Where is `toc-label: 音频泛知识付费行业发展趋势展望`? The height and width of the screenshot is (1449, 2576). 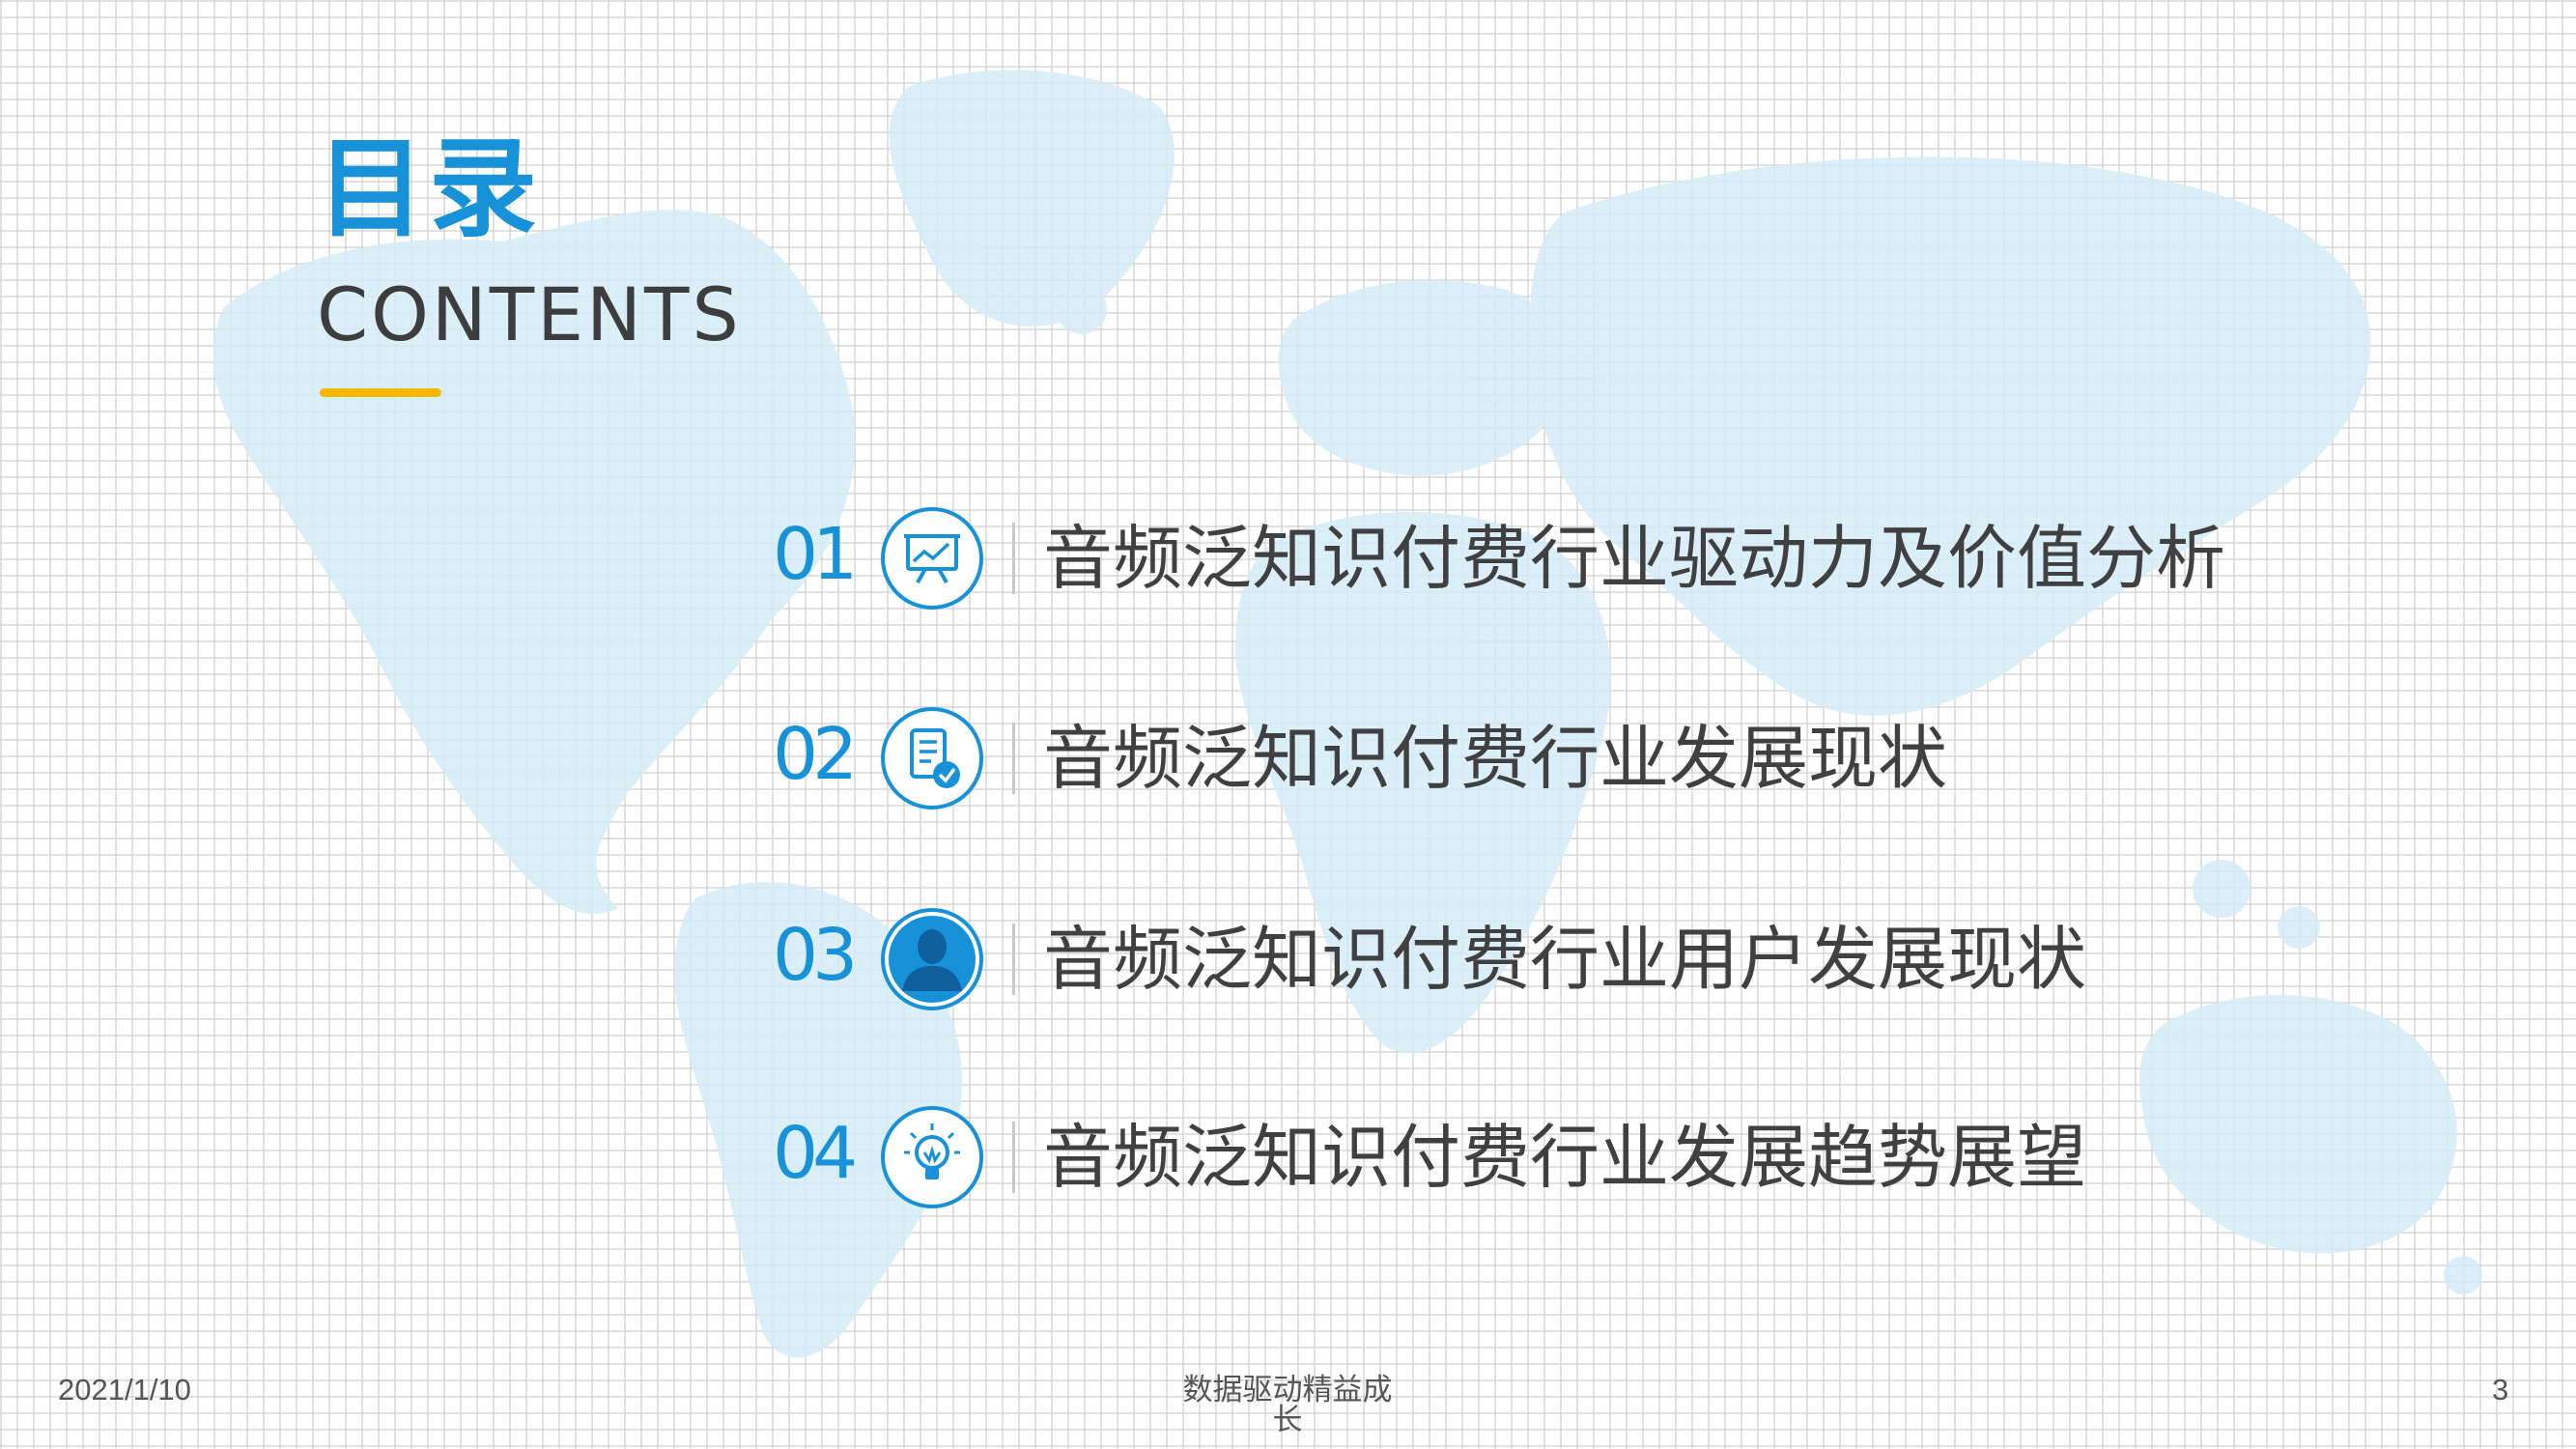
toc-label: 音频泛知识付费行业发展趋势展望 is located at coordinates (1565, 1157).